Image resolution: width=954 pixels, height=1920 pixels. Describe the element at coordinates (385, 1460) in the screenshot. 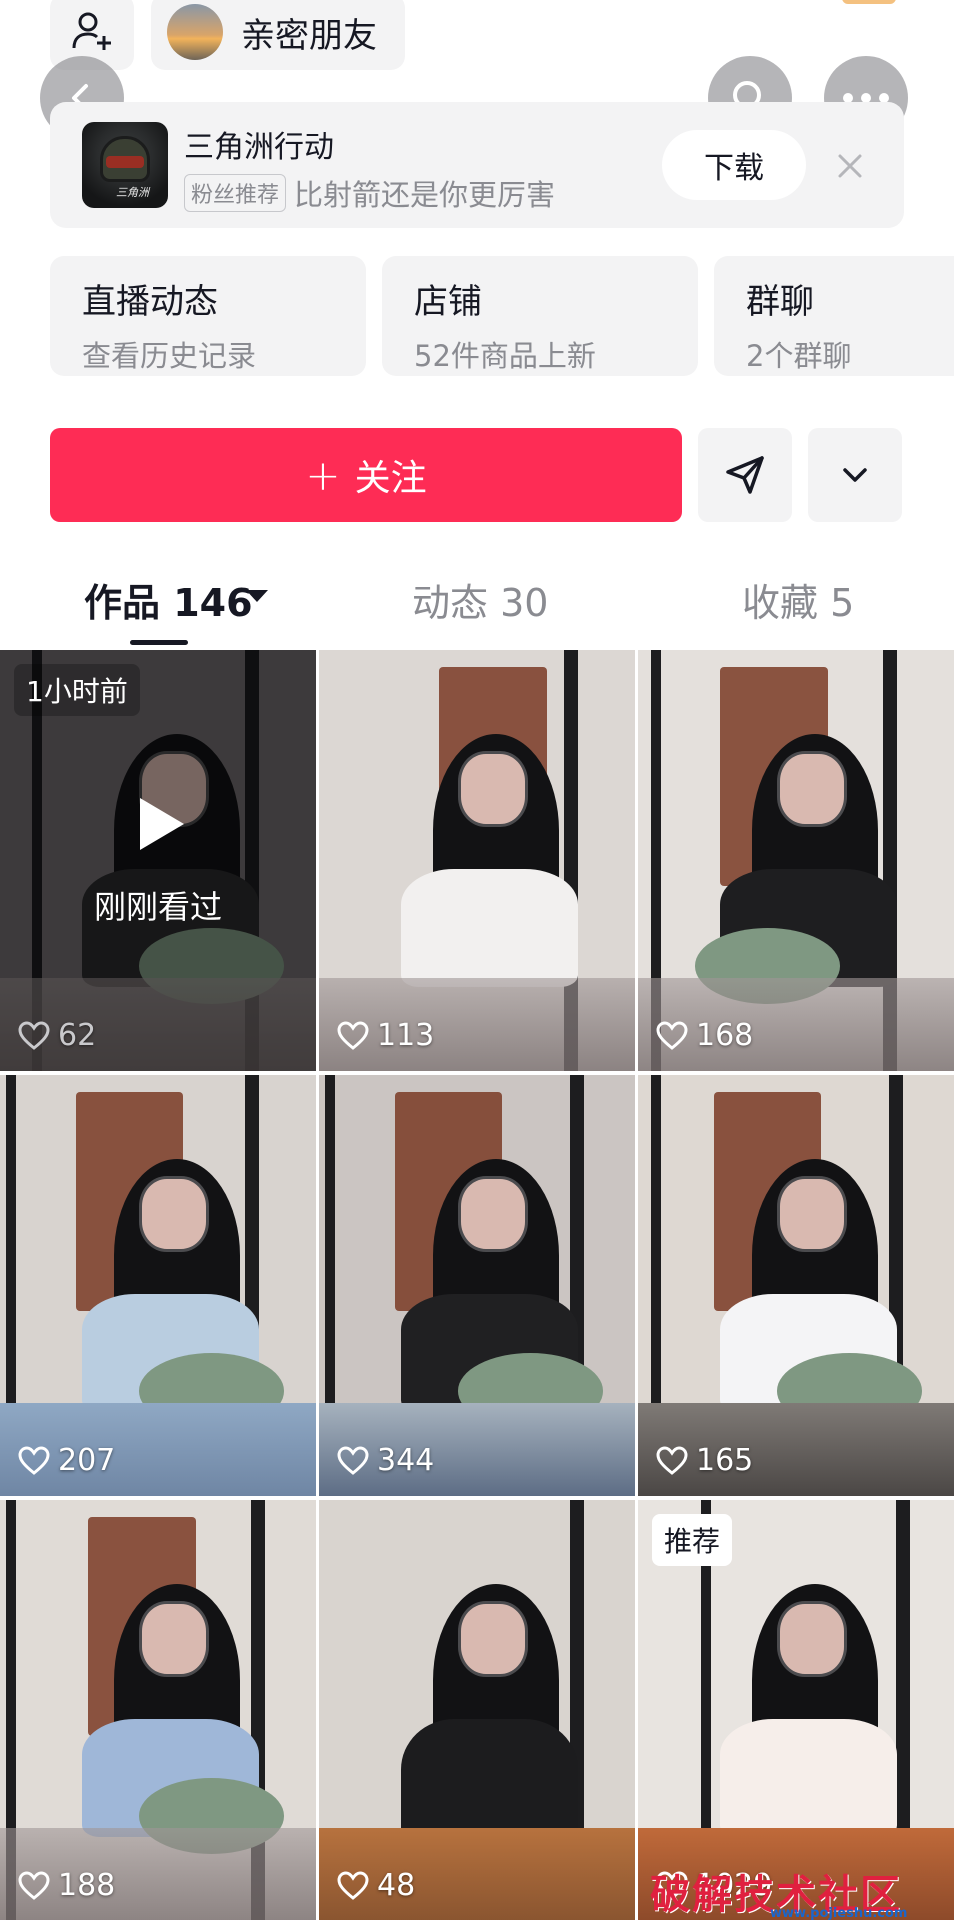

I see `like-count: 344` at that location.